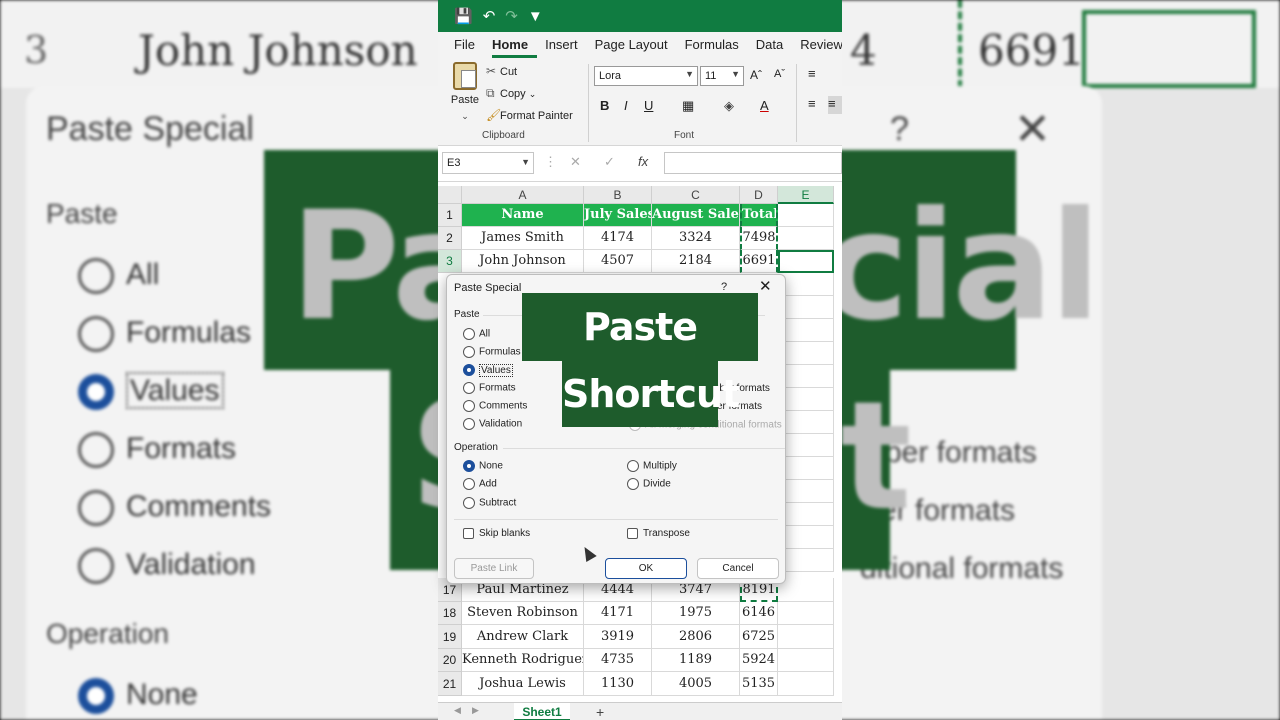 This screenshot has width=1280, height=720. What do you see at coordinates (542, 711) in the screenshot?
I see `sheet-tab: Sheet1` at bounding box center [542, 711].